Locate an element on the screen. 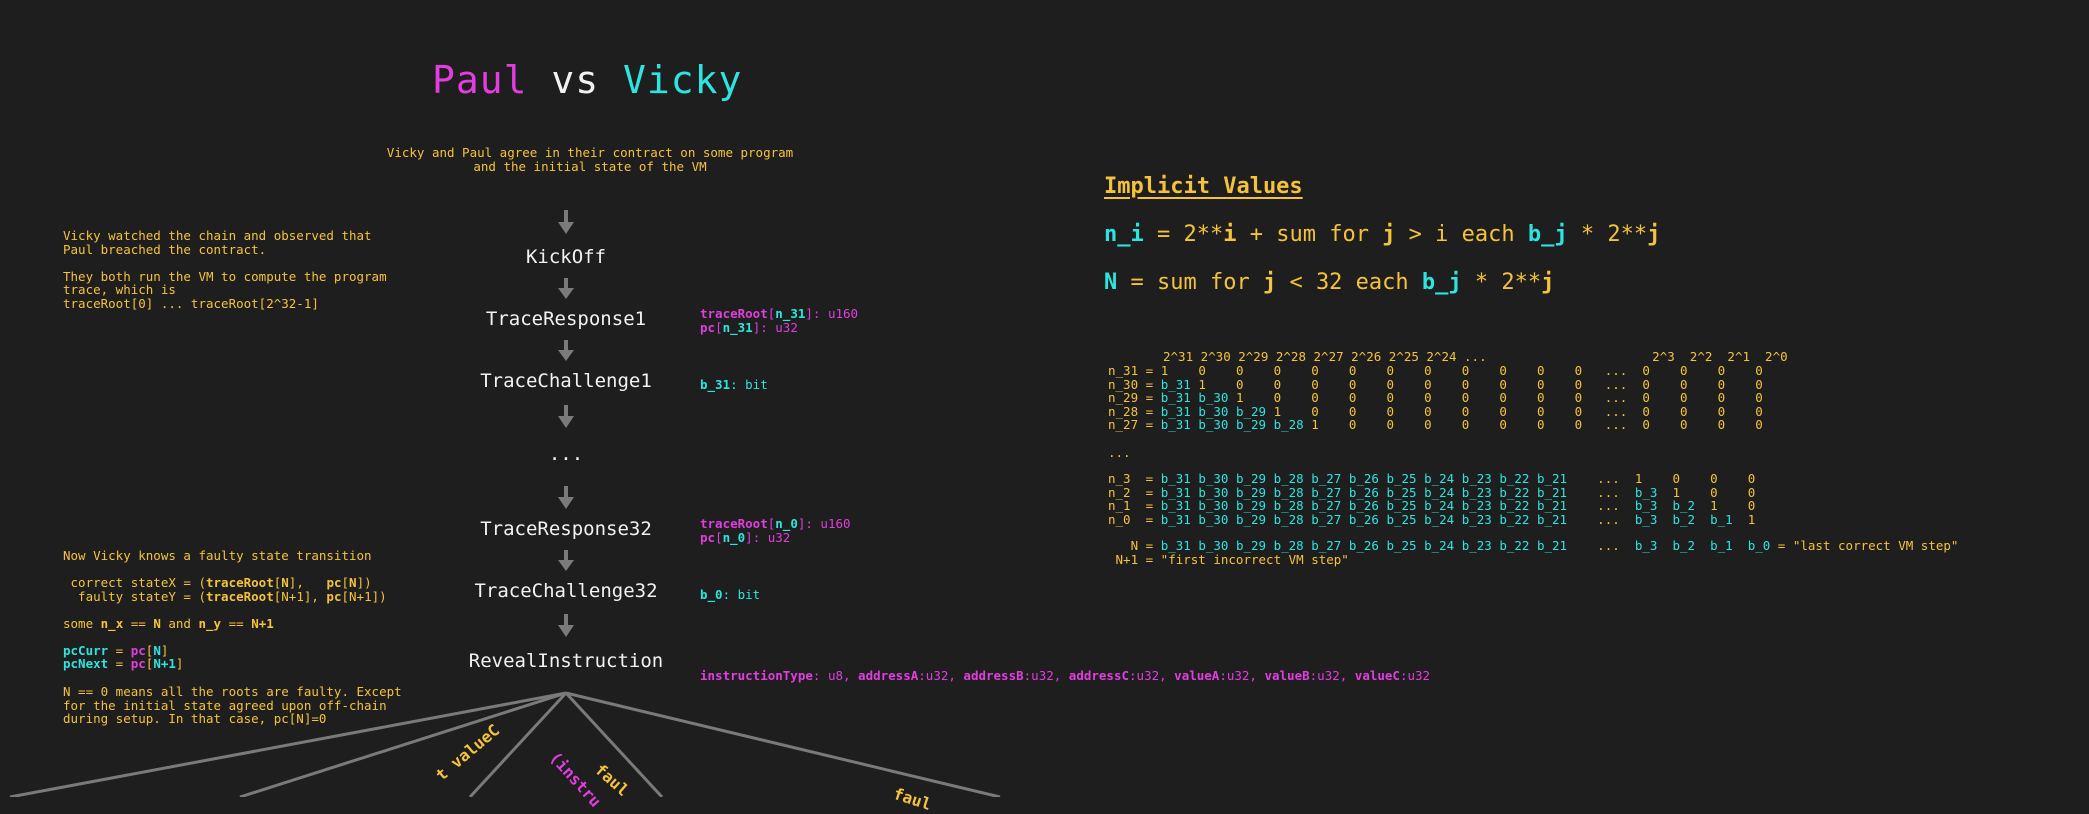 The width and height of the screenshot is (2089, 814). title-vicky: Vicky is located at coordinates (683, 80).